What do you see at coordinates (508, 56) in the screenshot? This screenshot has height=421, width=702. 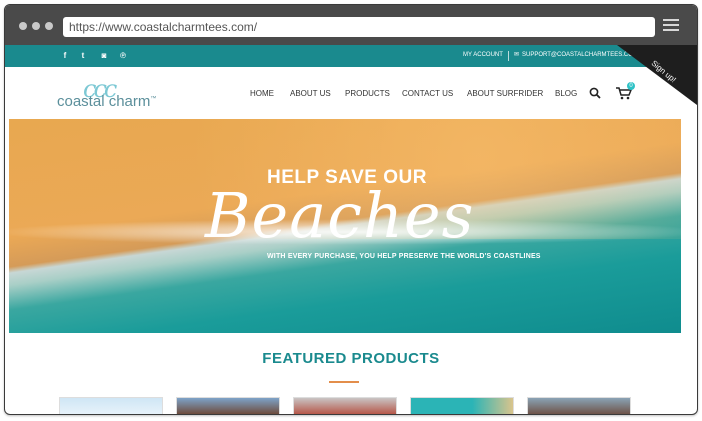 I see `divider` at bounding box center [508, 56].